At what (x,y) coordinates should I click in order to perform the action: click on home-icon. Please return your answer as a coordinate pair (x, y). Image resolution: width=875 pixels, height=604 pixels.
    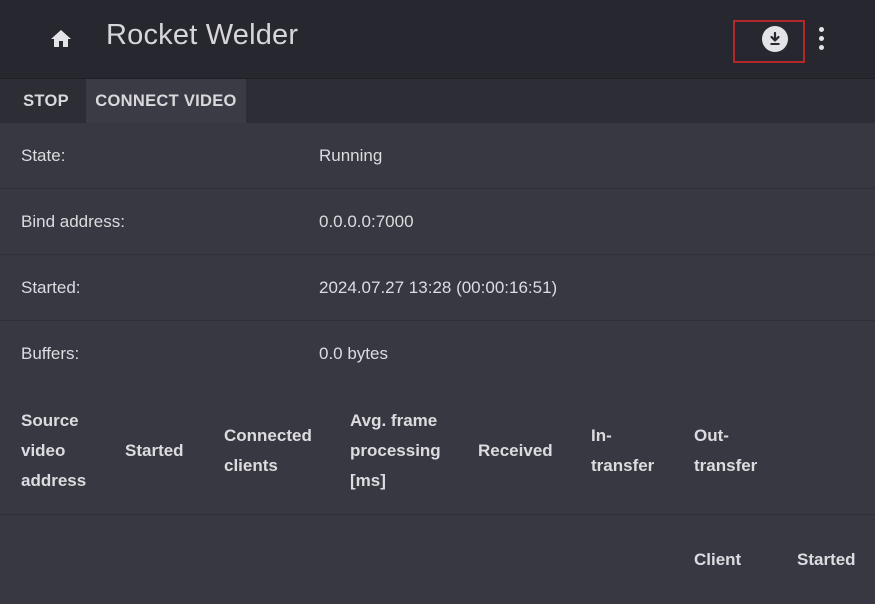
    Looking at the image, I should click on (61, 38).